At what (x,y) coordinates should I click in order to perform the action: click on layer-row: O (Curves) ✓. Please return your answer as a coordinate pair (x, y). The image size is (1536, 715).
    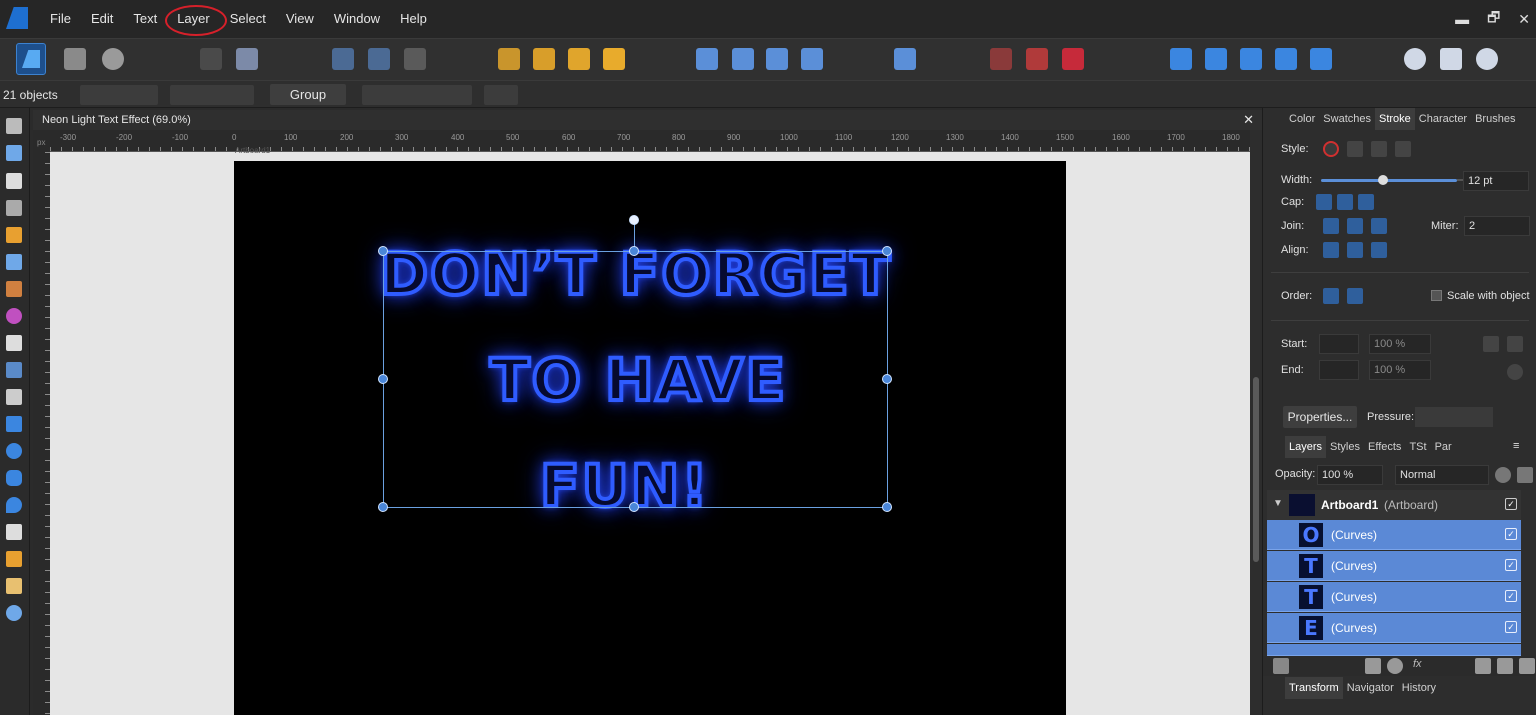
    Looking at the image, I should click on (1394, 535).